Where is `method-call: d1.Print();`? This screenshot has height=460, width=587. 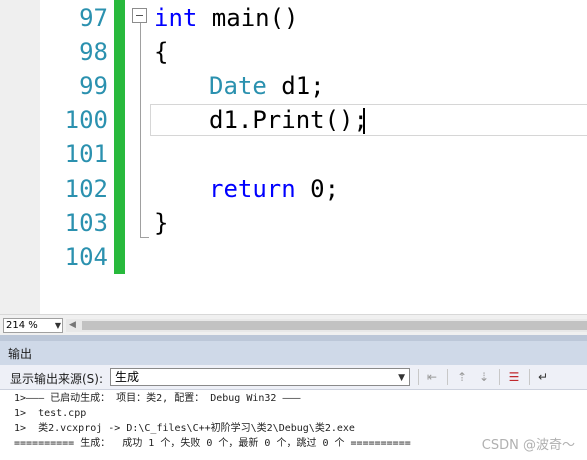
method-call: d1.Print(); is located at coordinates (288, 120).